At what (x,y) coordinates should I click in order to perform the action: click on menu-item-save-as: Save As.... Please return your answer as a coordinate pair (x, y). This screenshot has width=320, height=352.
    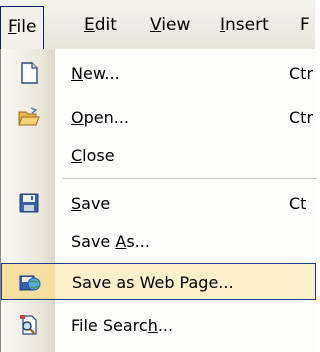
    Looking at the image, I should click on (158, 241).